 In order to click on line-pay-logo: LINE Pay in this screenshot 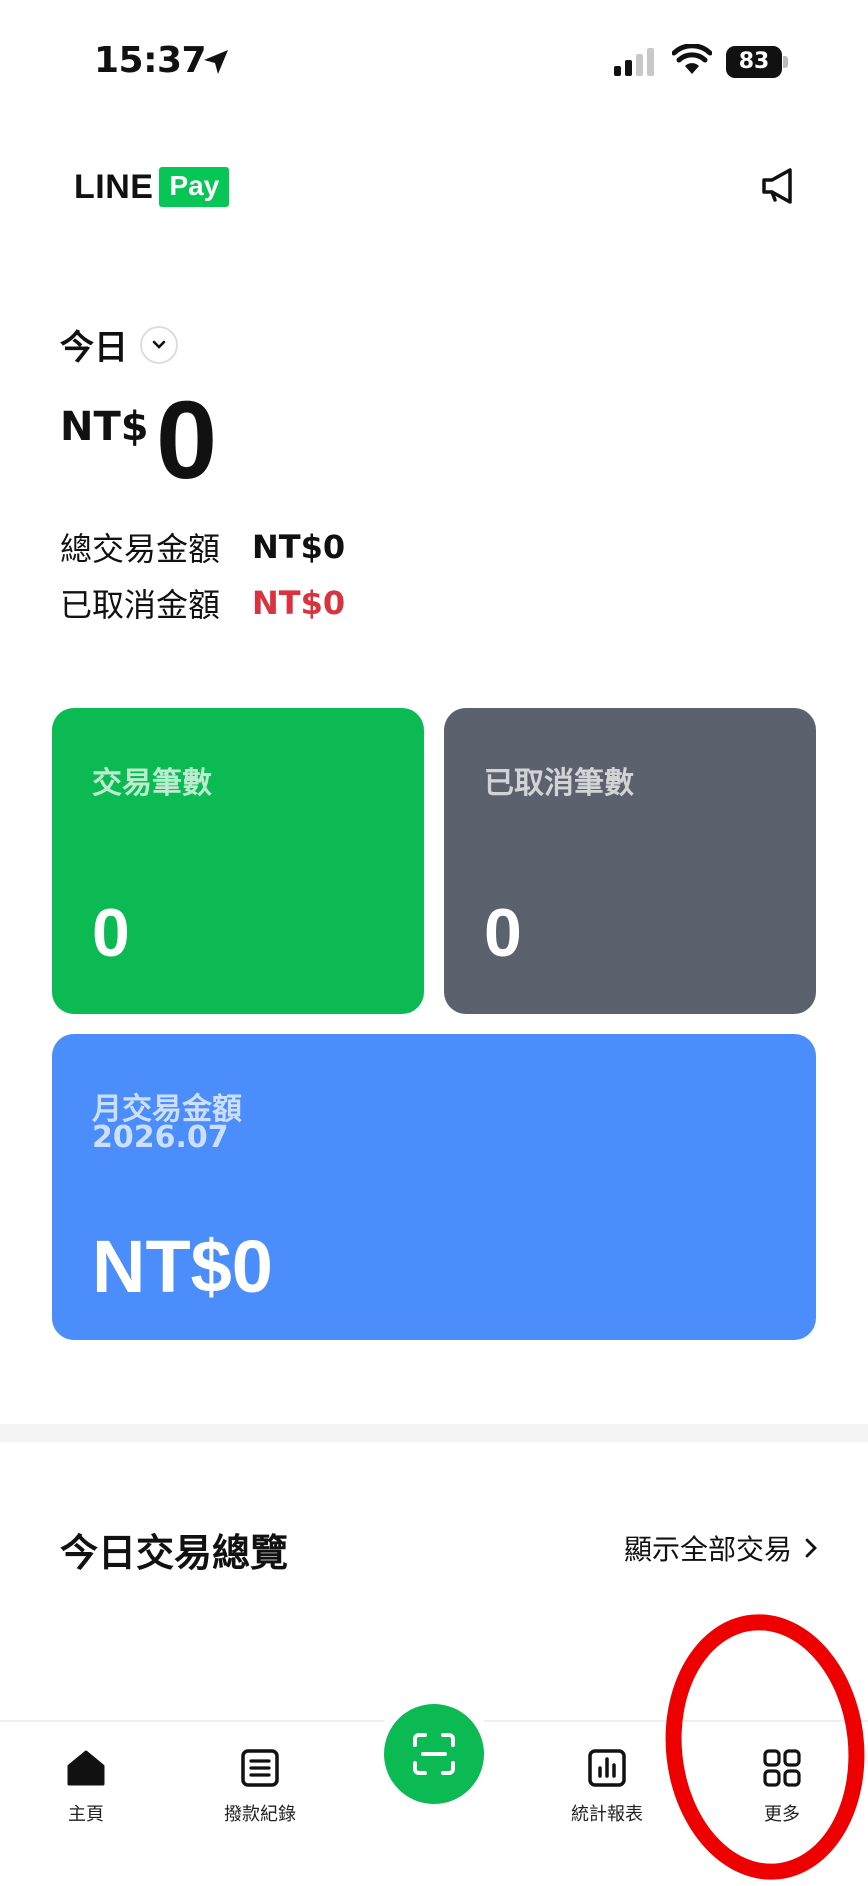, I will do `click(152, 187)`.